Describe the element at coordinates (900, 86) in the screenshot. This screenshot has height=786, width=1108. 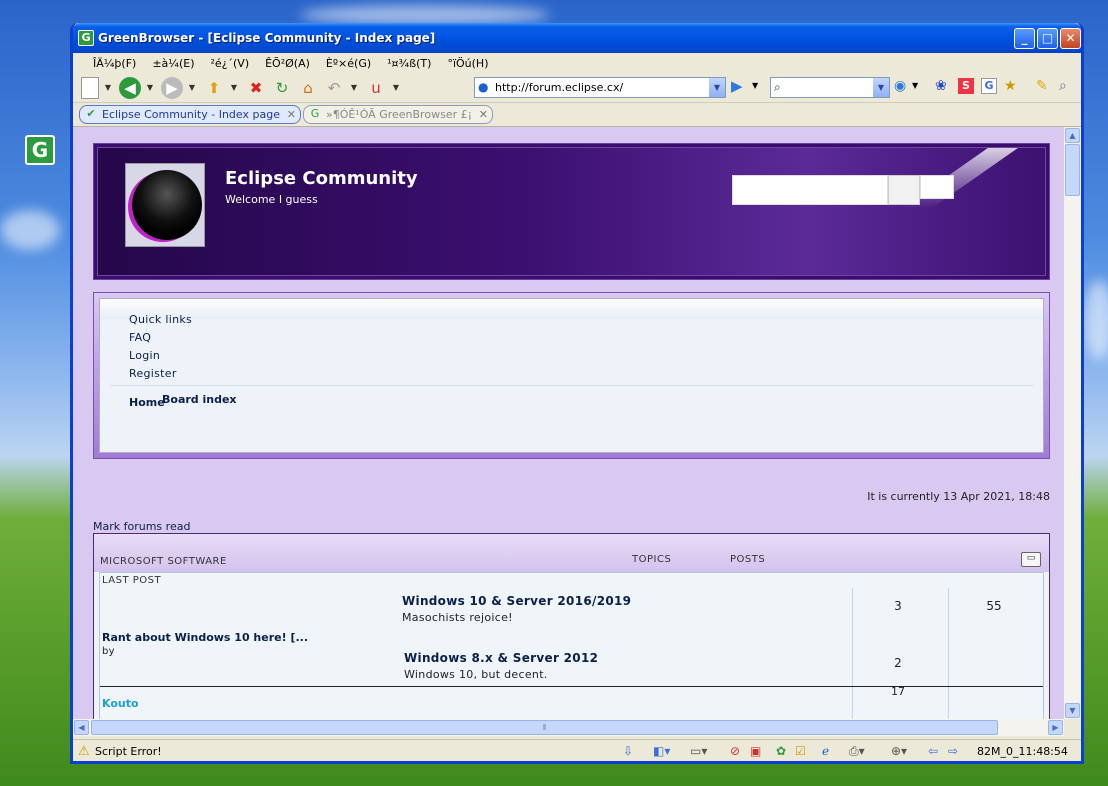
I see `search-engine-icon: ◉` at that location.